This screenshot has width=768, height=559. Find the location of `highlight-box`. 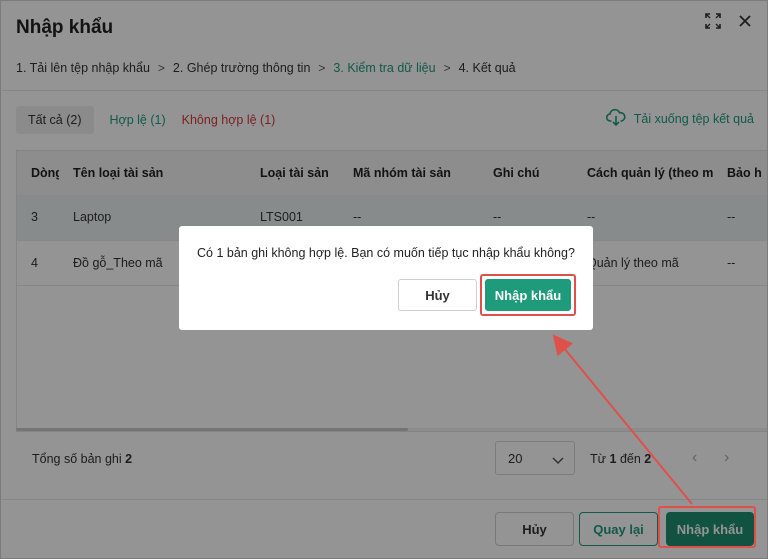

highlight-box is located at coordinates (707, 527).